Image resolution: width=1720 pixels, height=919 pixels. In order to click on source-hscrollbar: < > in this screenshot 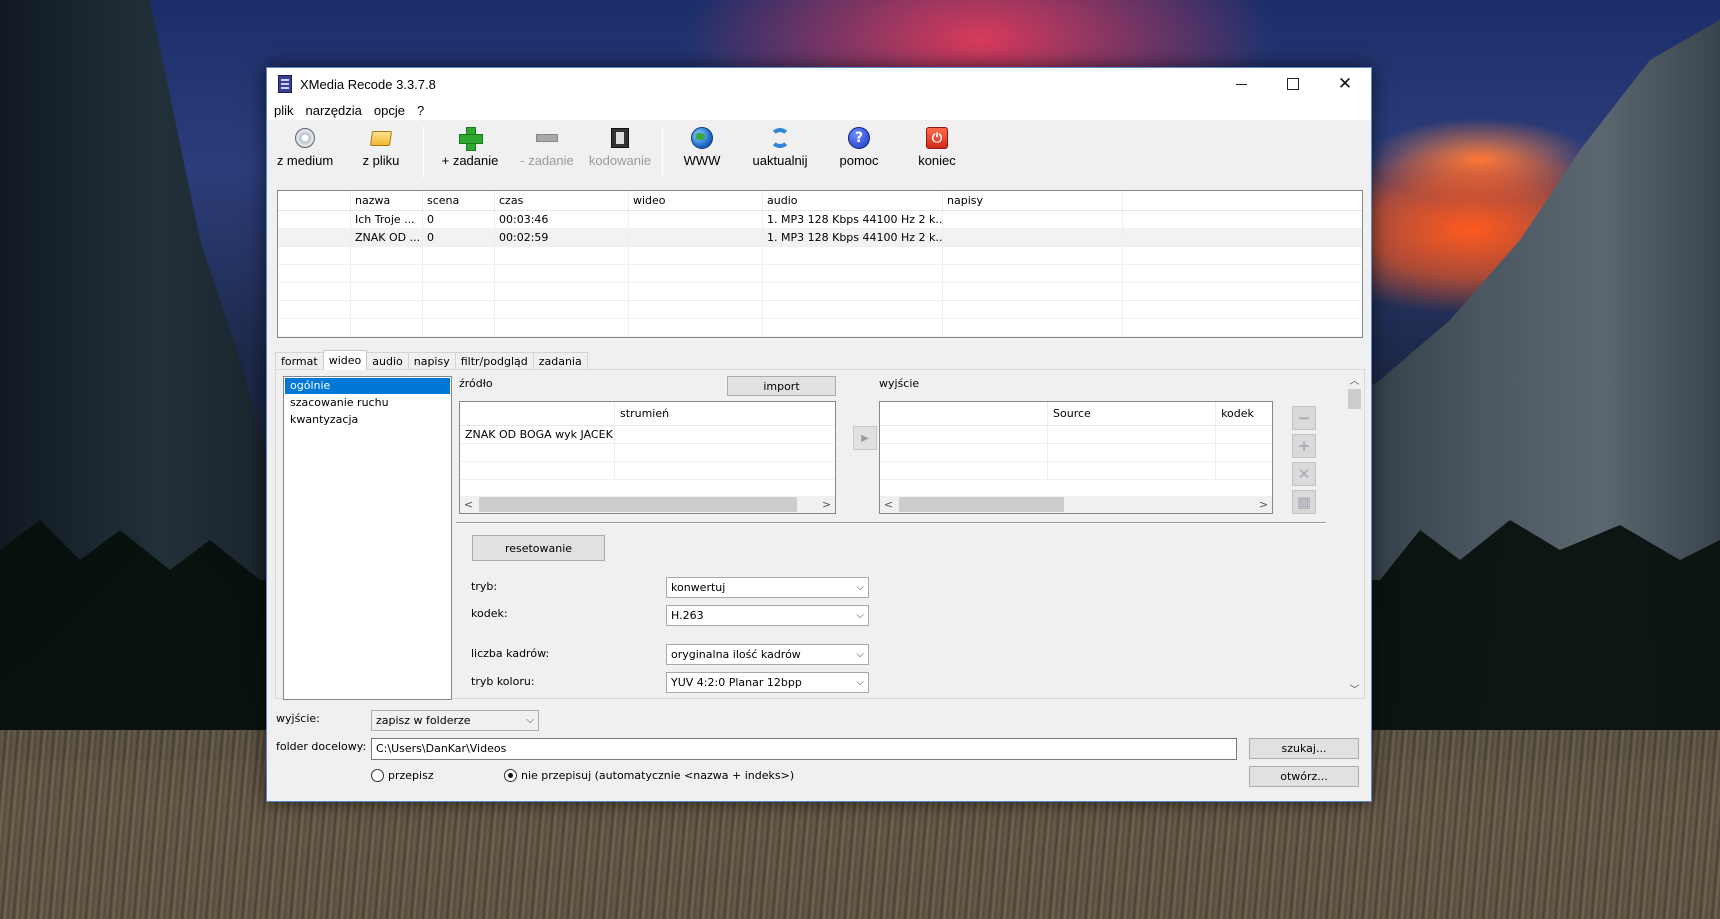, I will do `click(647, 504)`.